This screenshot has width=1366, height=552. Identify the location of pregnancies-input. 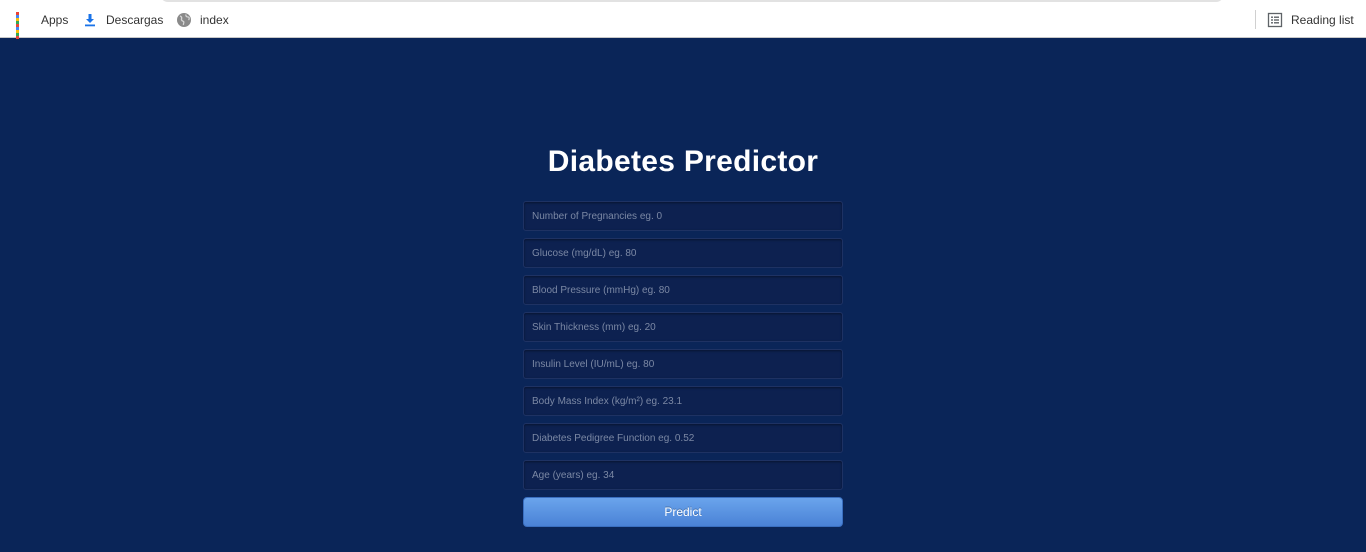
(683, 216).